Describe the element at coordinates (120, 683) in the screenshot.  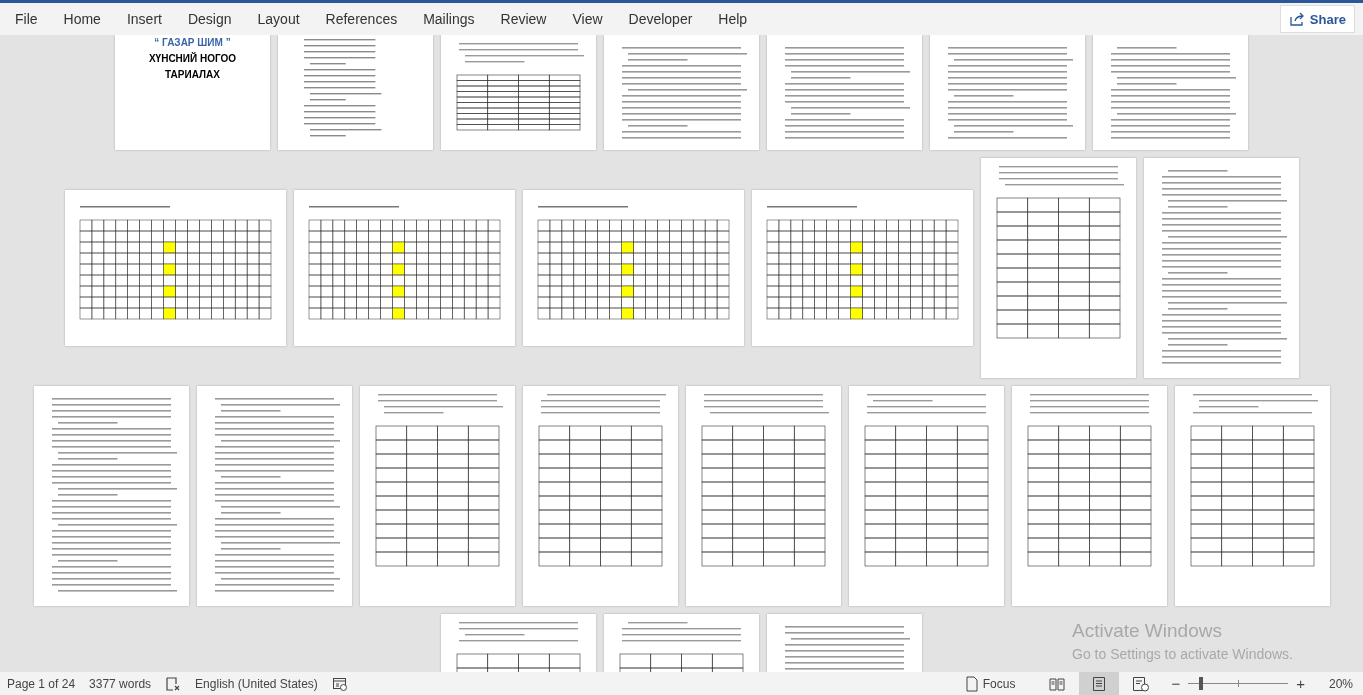
I see `word-count: 3377 words` at that location.